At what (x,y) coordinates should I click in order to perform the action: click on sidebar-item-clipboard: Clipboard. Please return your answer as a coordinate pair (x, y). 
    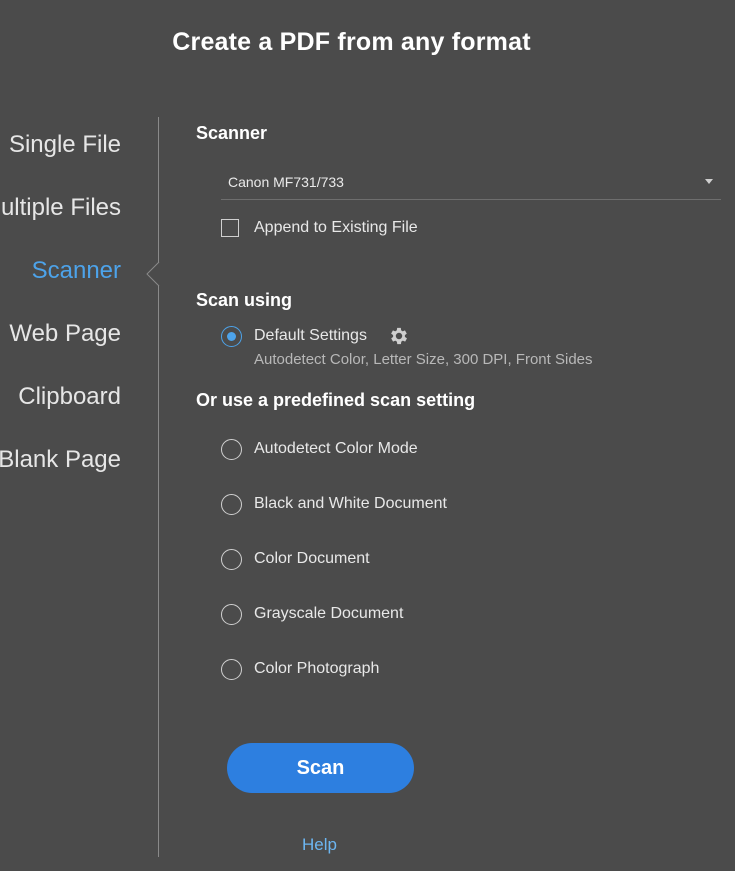
    Looking at the image, I should click on (69, 397).